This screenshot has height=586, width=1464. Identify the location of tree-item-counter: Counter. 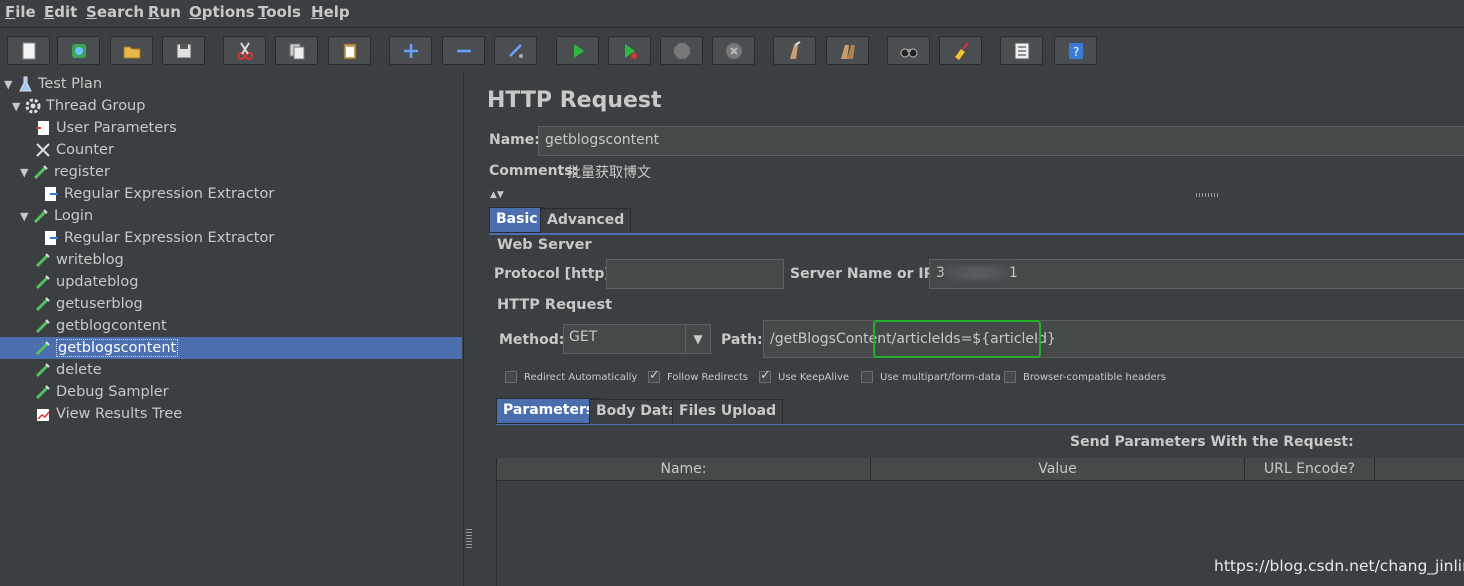
(68, 150).